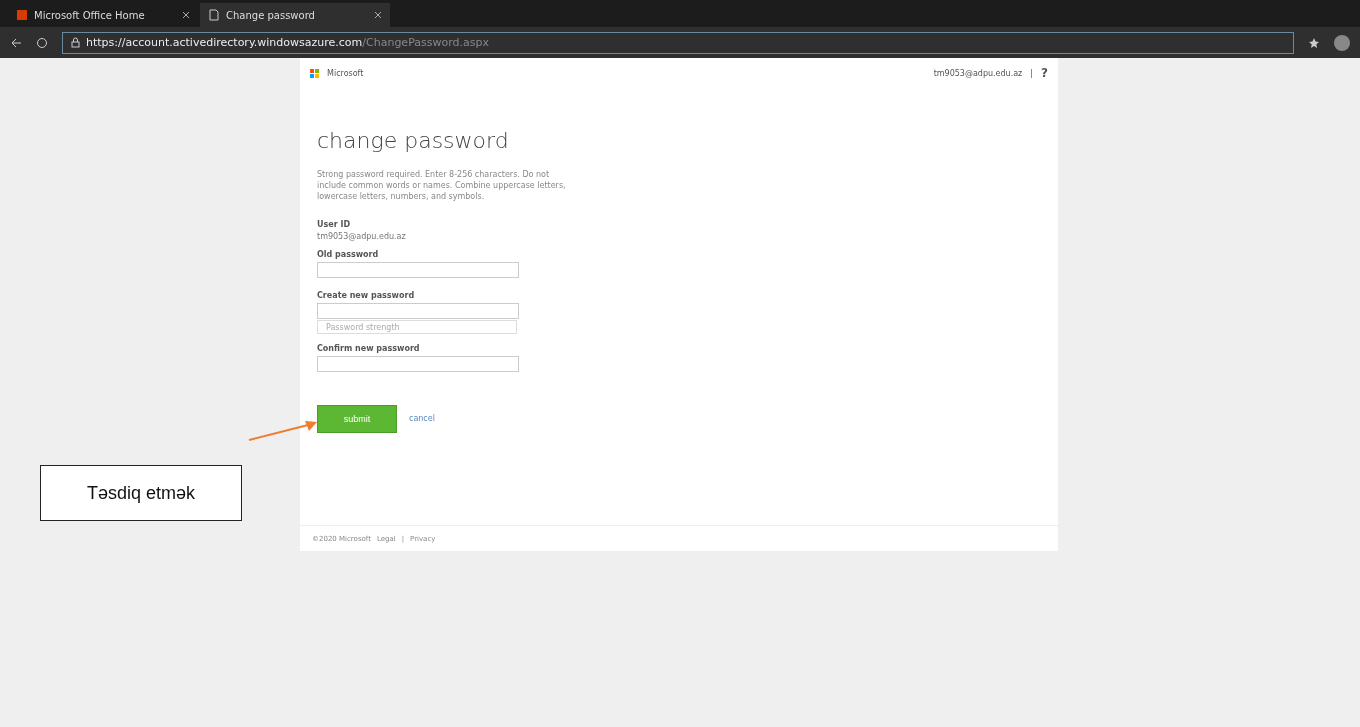 This screenshot has width=1360, height=727. Describe the element at coordinates (417, 327) in the screenshot. I see `password-strength-bar: Password strength` at that location.